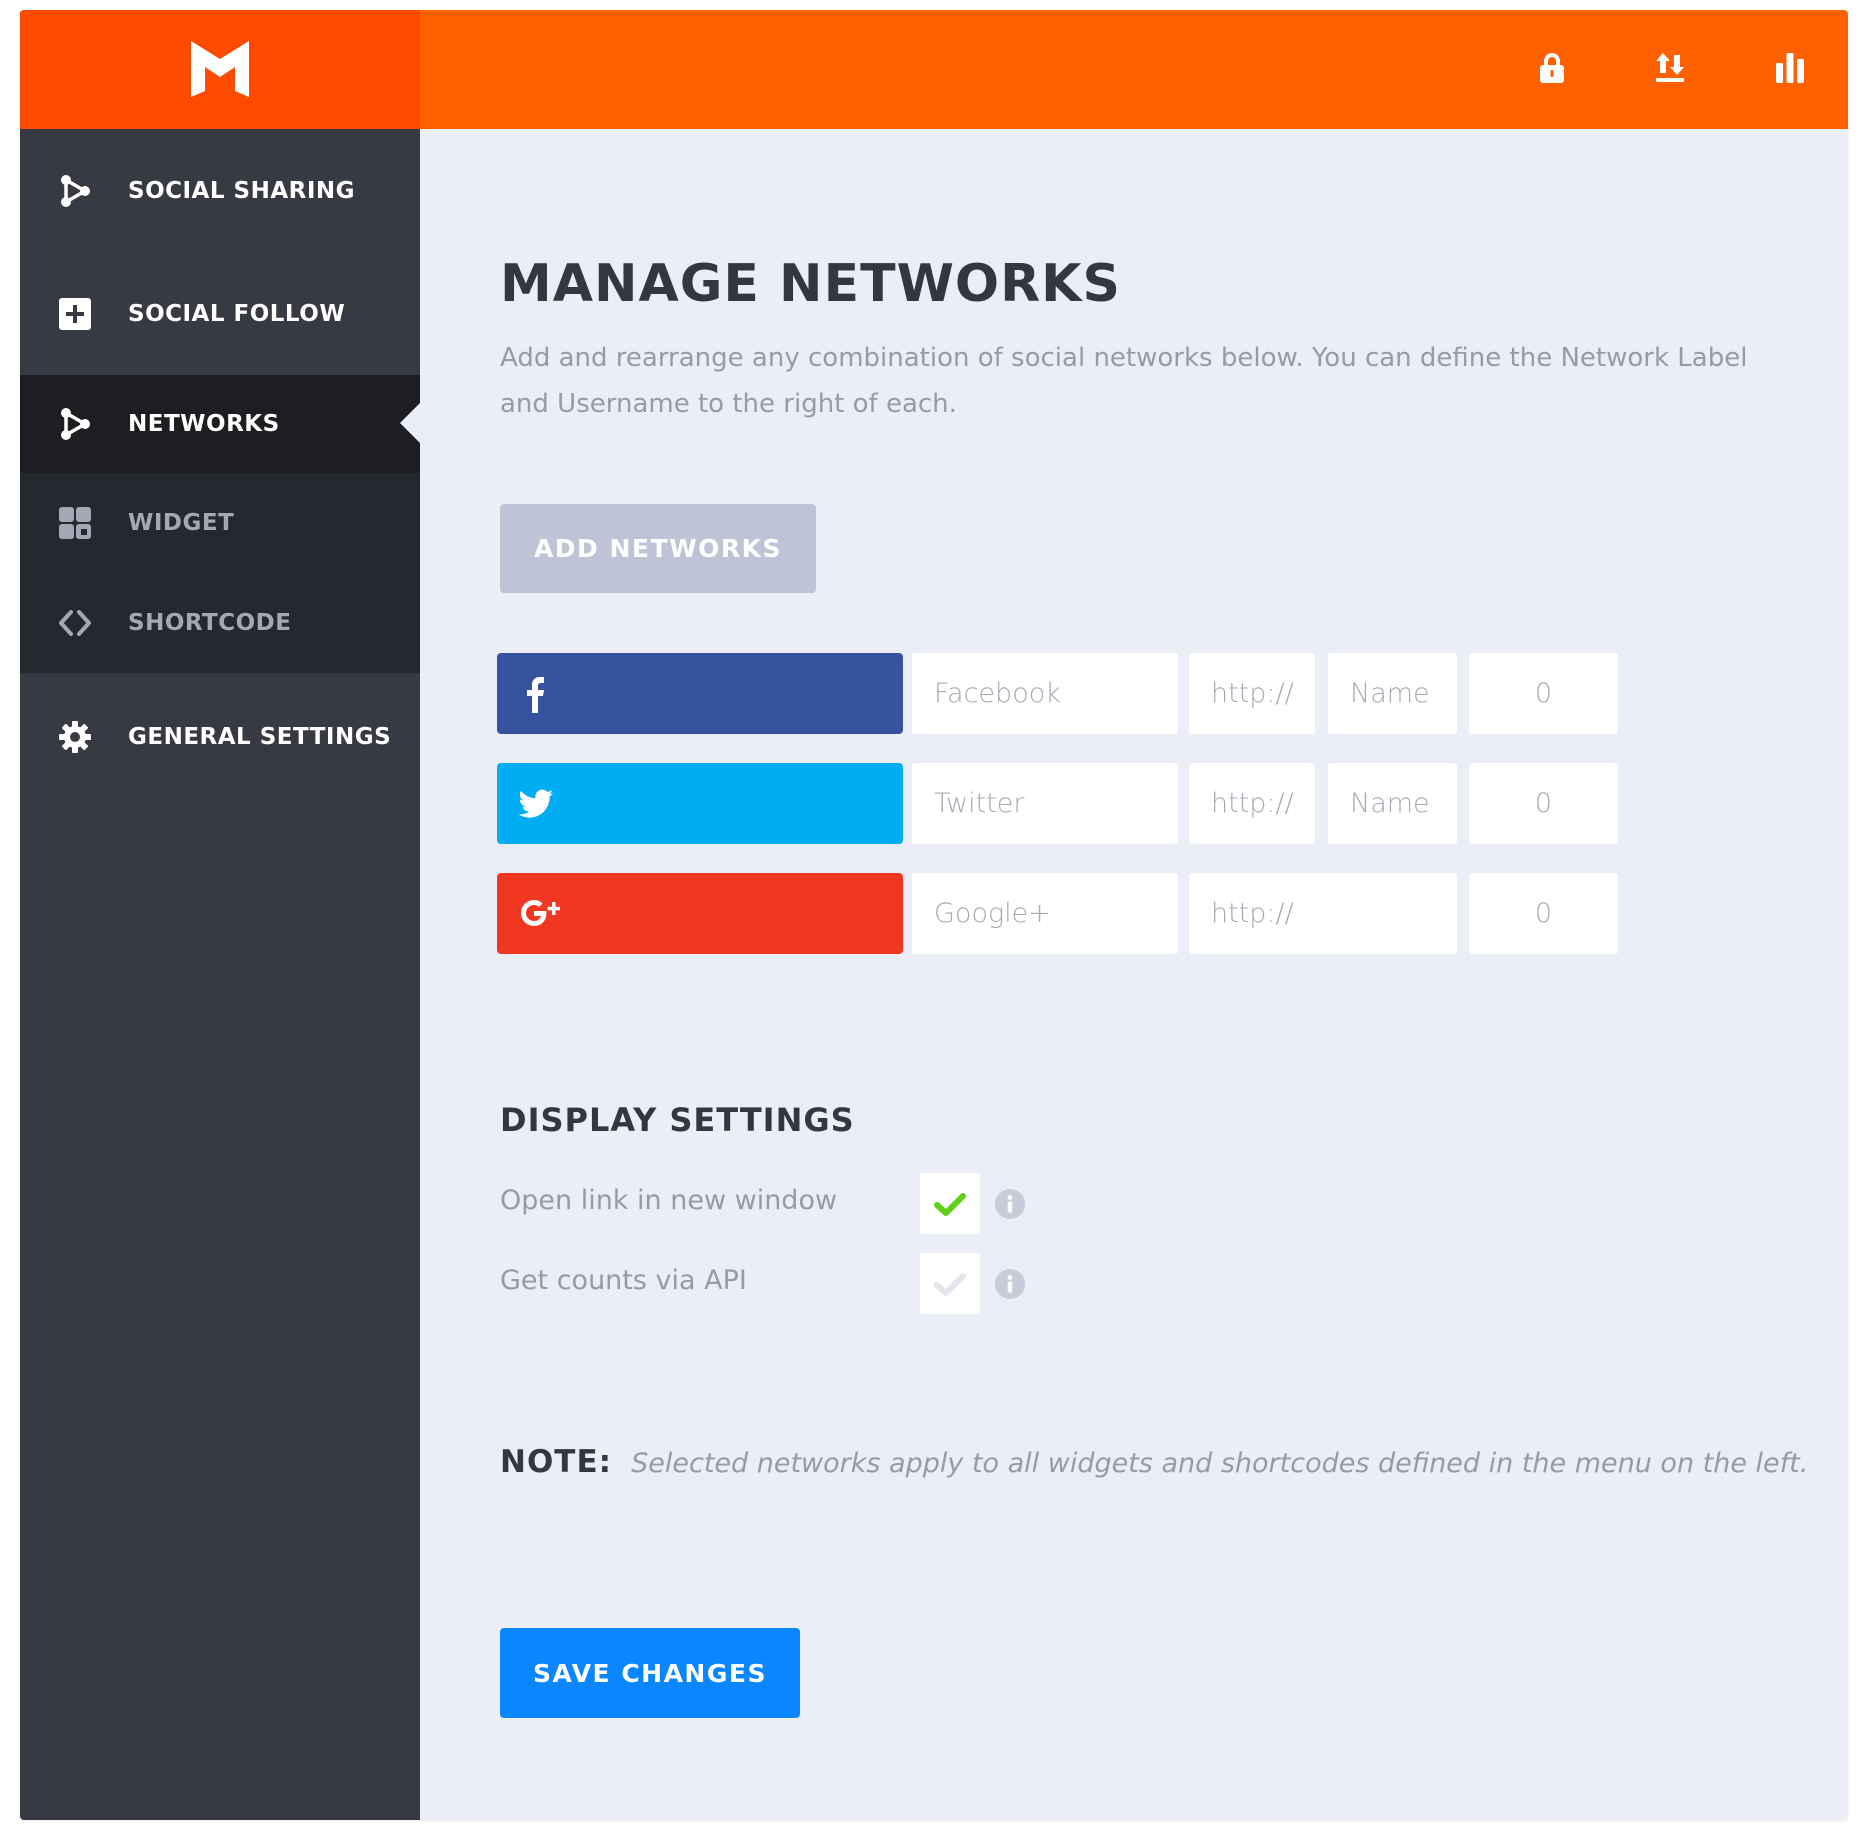  Describe the element at coordinates (75, 737) in the screenshot. I see `gear-icon` at that location.